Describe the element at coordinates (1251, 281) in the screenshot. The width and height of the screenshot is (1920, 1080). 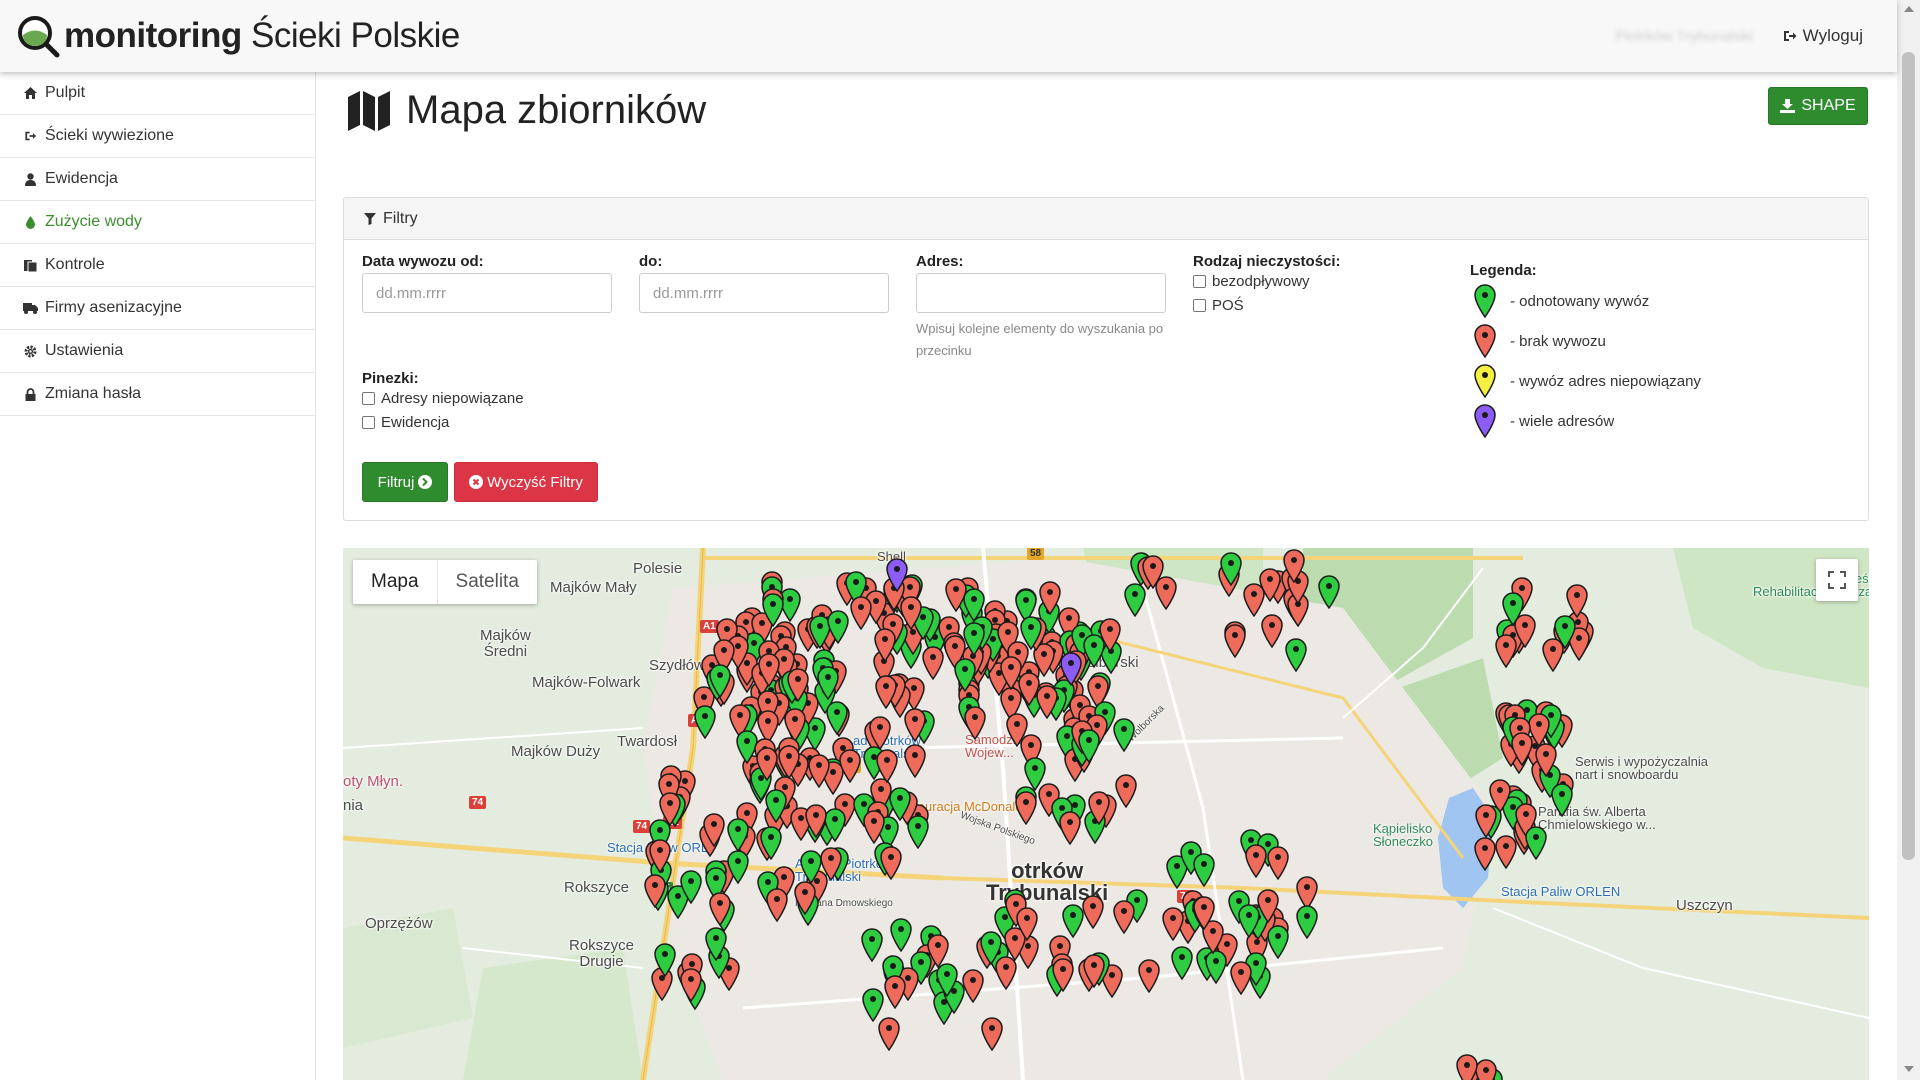
I see `pollution-checkbox-bezodplywowy: bezodpływowy` at that location.